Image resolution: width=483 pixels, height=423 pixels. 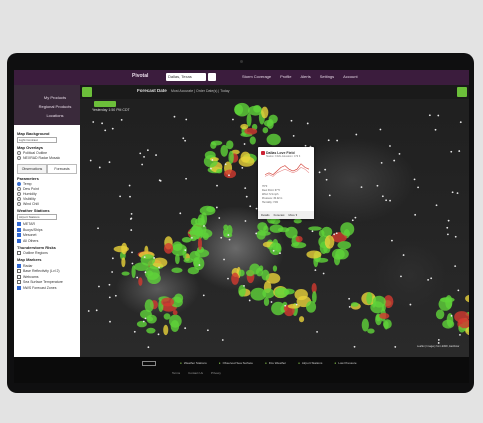 What do you see at coordinates (279, 215) in the screenshot?
I see `popup-forecast-link: Forecast` at bounding box center [279, 215].